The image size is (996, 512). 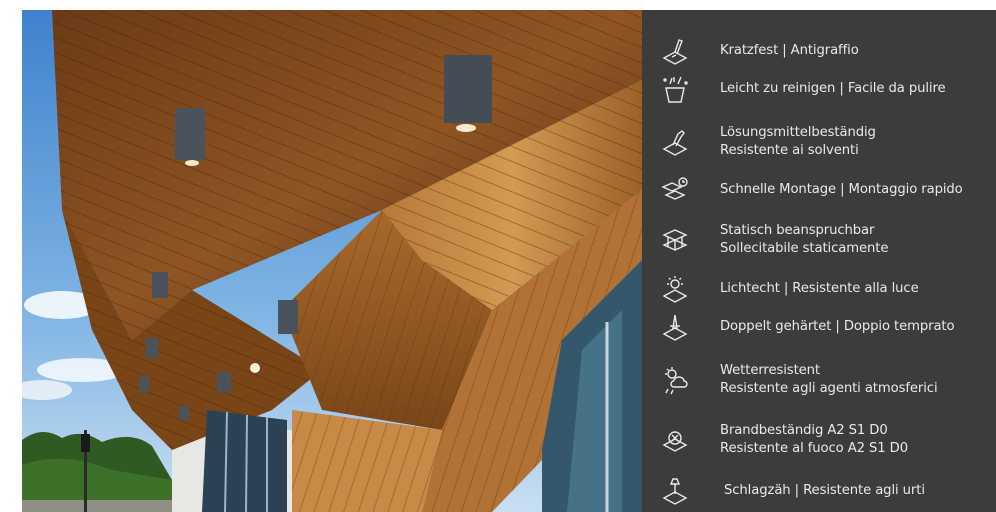 I want to click on feature-line: Schlagzäh | Resistente agli urti, so click(x=824, y=490).